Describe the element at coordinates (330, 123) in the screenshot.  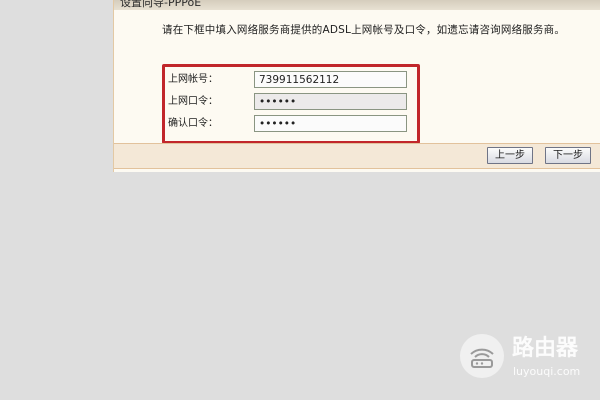
I see `confirm-password-input` at that location.